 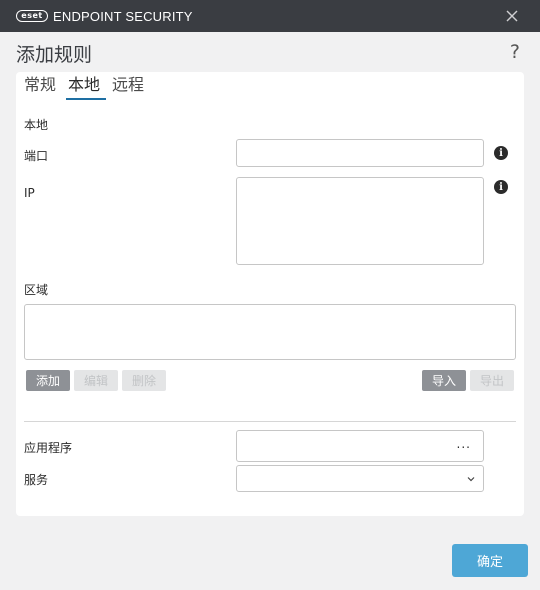 What do you see at coordinates (444, 380) in the screenshot?
I see `import-button: 导入` at bounding box center [444, 380].